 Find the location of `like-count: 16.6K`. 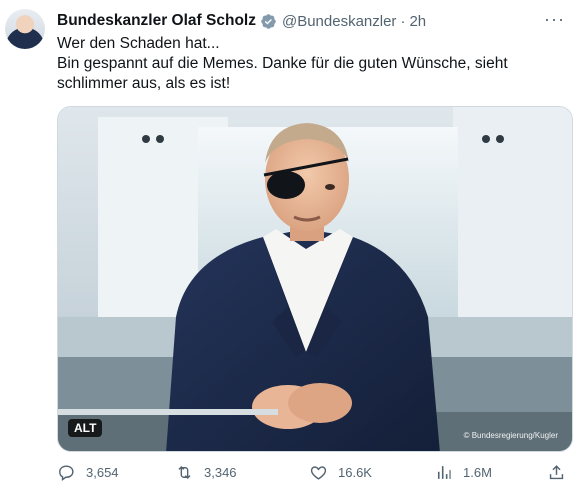

like-count: 16.6K is located at coordinates (355, 472).